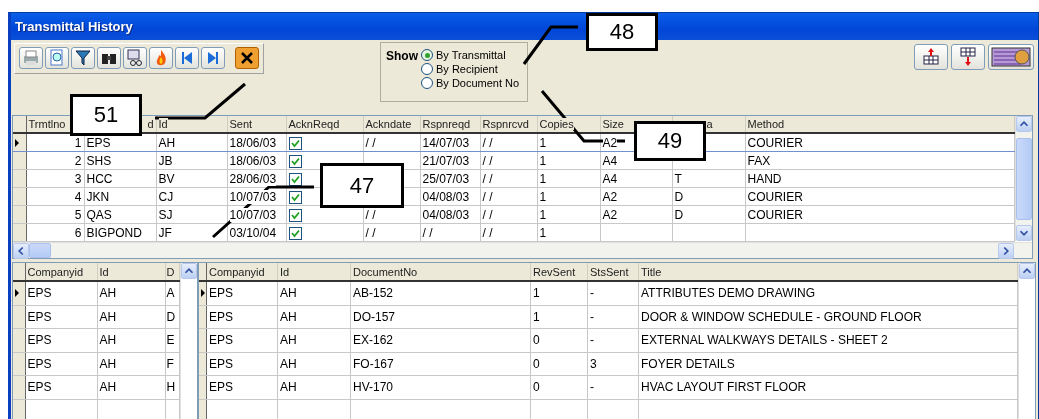  What do you see at coordinates (651, 271) in the screenshot?
I see `column-header: Title` at bounding box center [651, 271].